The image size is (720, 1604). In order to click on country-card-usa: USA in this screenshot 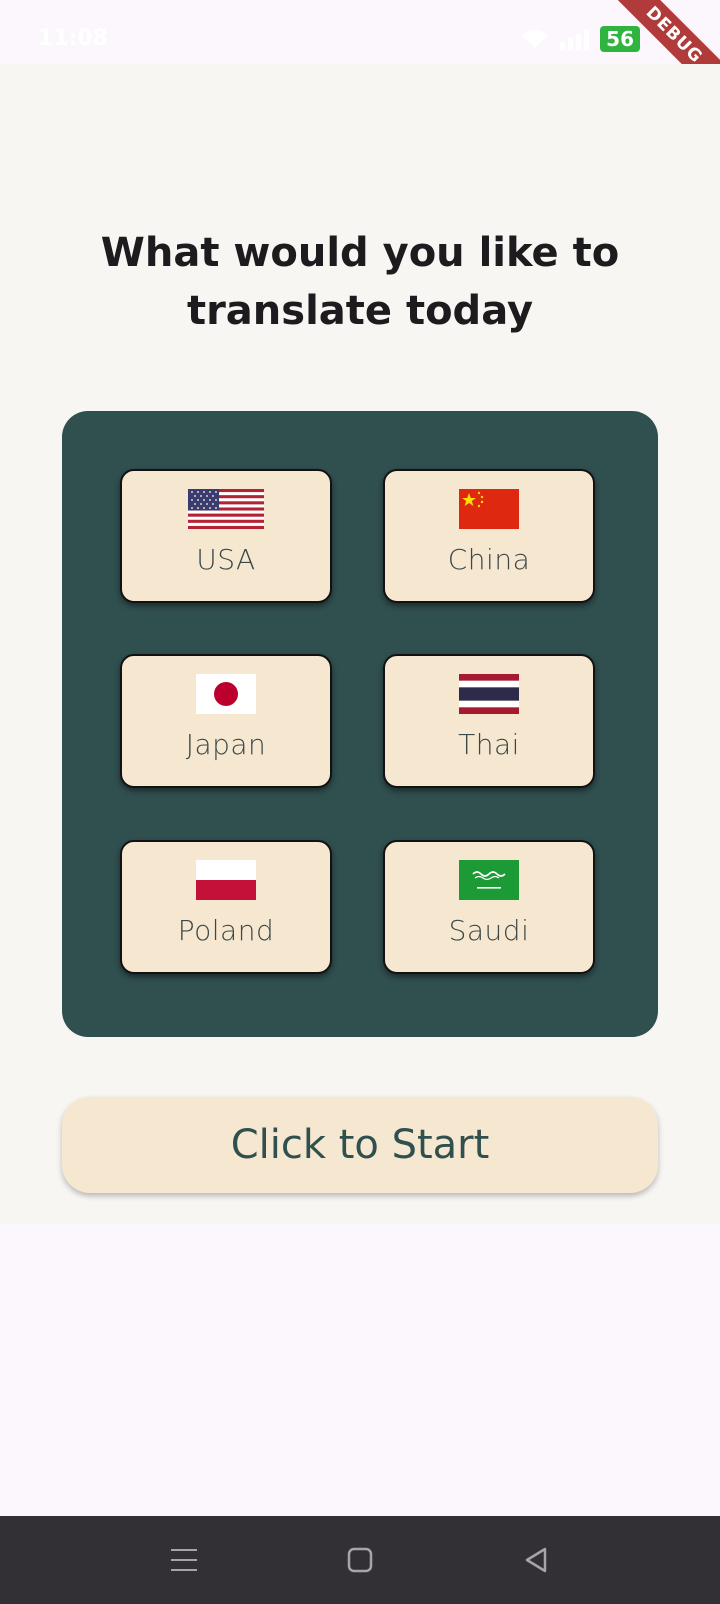, I will do `click(226, 536)`.